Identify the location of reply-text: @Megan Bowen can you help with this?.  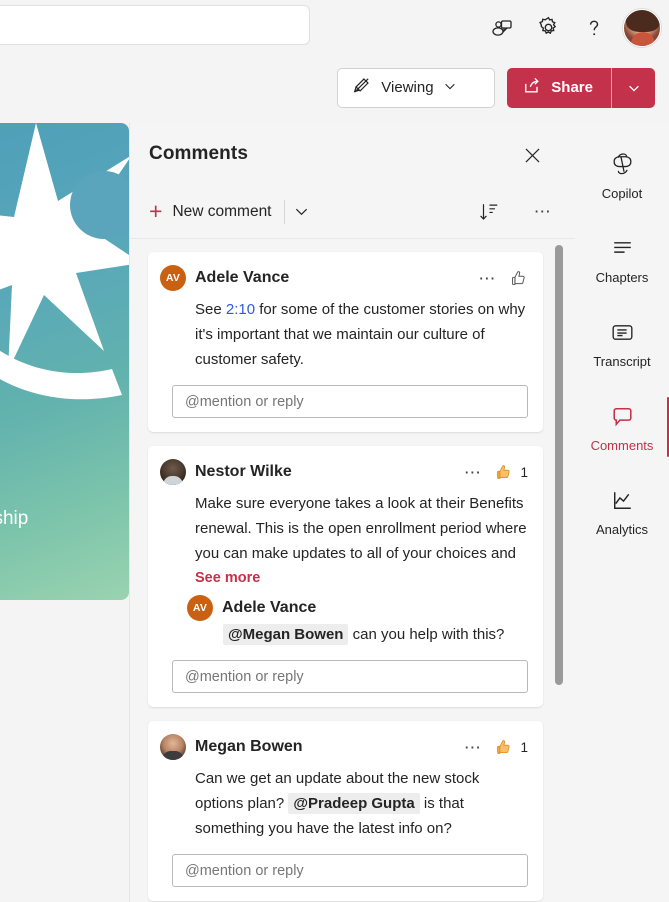
(375, 634).